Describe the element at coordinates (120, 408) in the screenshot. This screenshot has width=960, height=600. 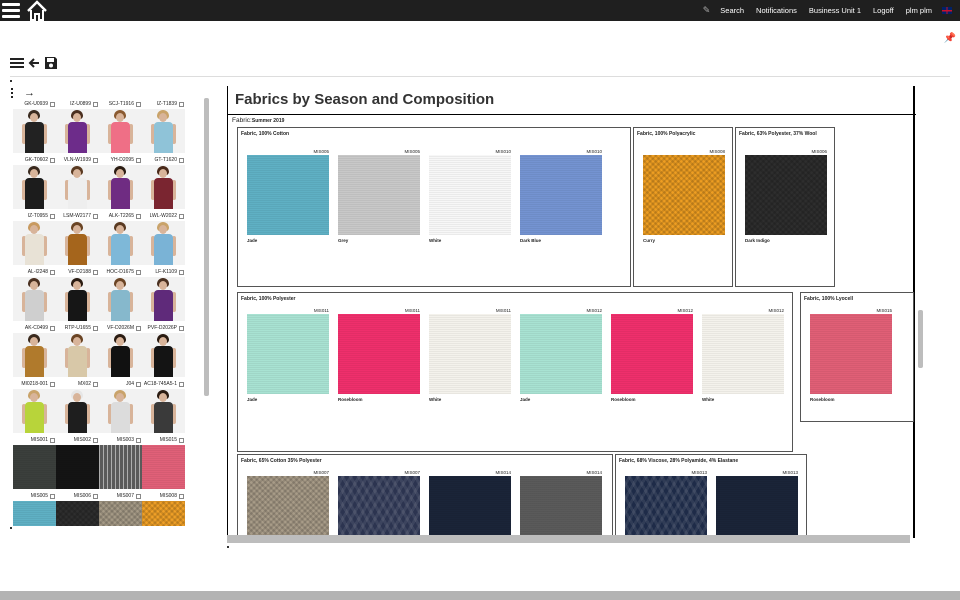
I see `product-thumbnail: J04` at that location.